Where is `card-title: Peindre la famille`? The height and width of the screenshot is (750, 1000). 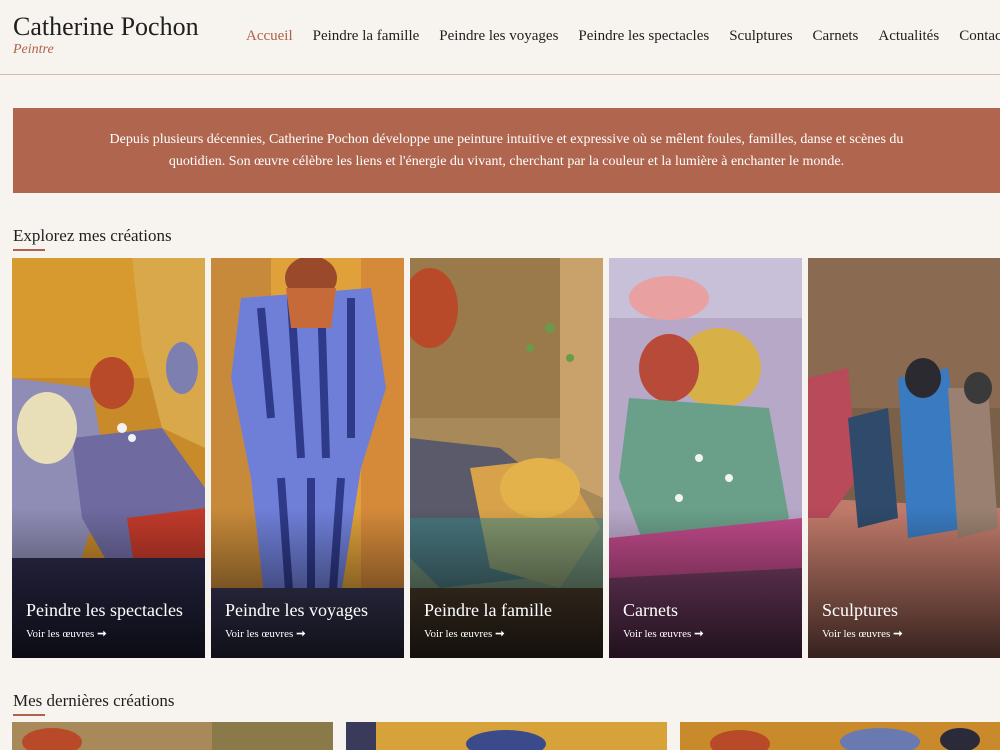
card-title: Peindre la famille is located at coordinates (488, 610).